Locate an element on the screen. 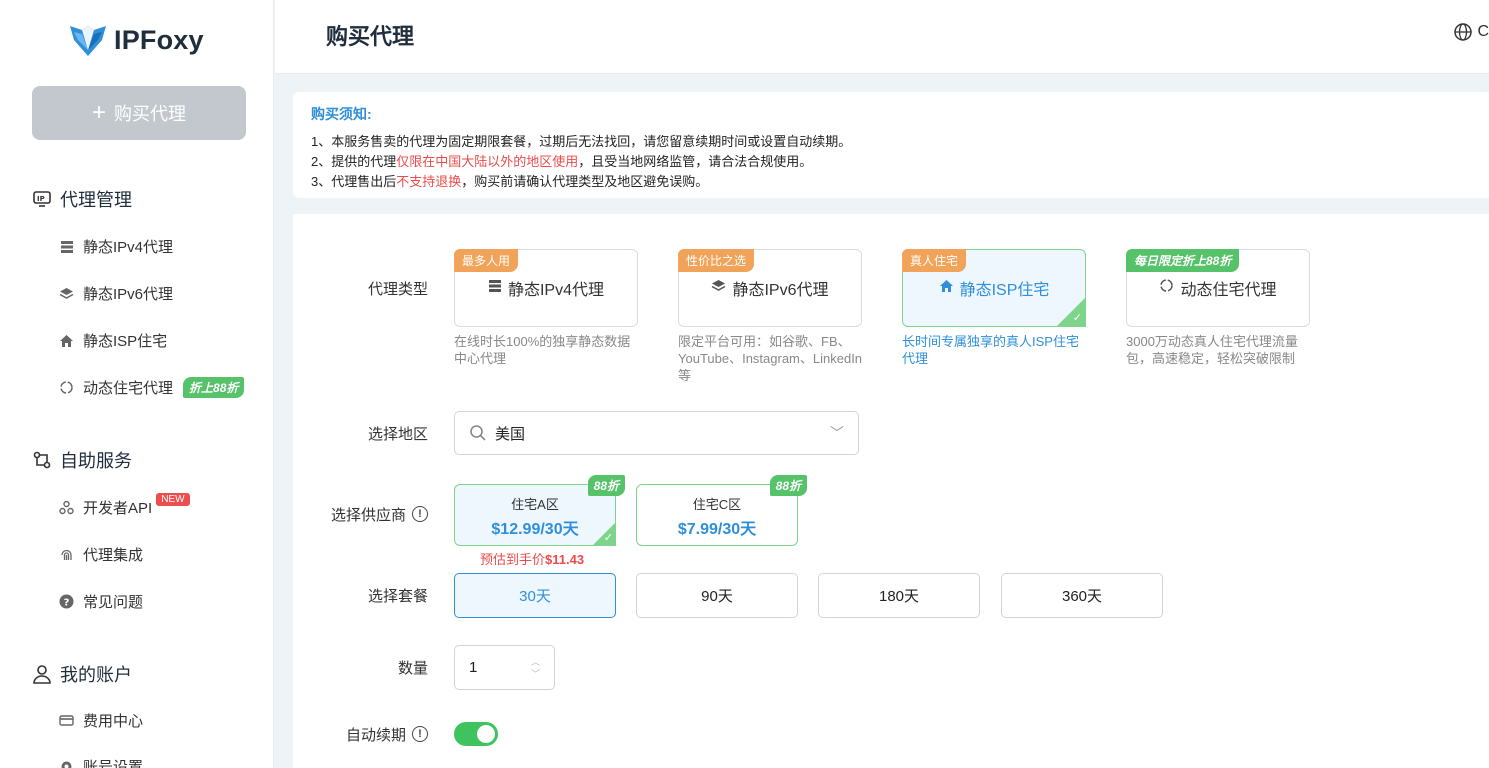 This screenshot has height=768, width=1489. search-icon is located at coordinates (478, 433).